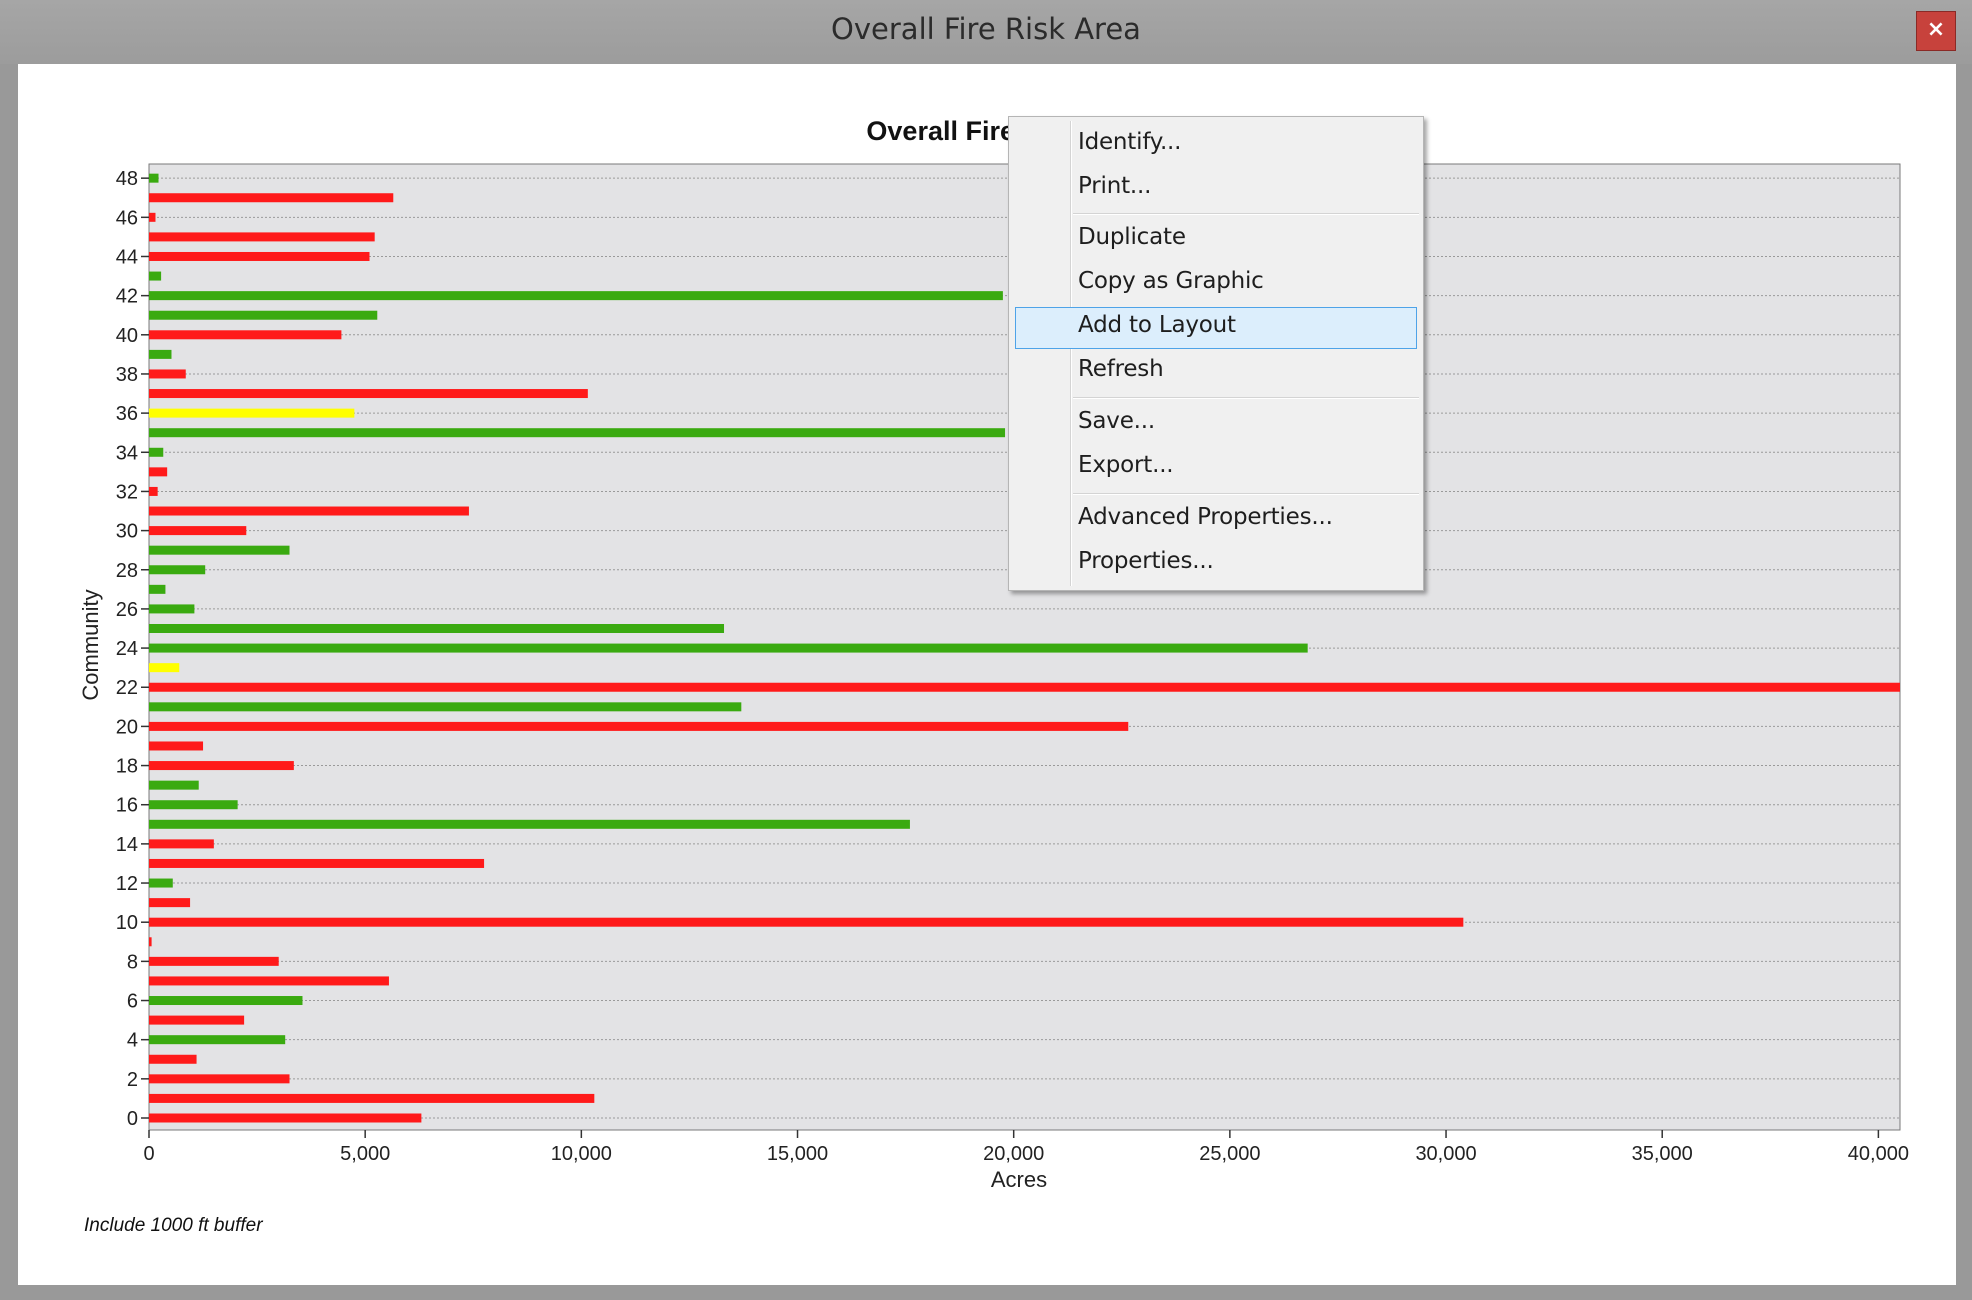 Image resolution: width=1972 pixels, height=1300 pixels. What do you see at coordinates (1878, 1154) in the screenshot?
I see `x-tick-label: 40,000` at bounding box center [1878, 1154].